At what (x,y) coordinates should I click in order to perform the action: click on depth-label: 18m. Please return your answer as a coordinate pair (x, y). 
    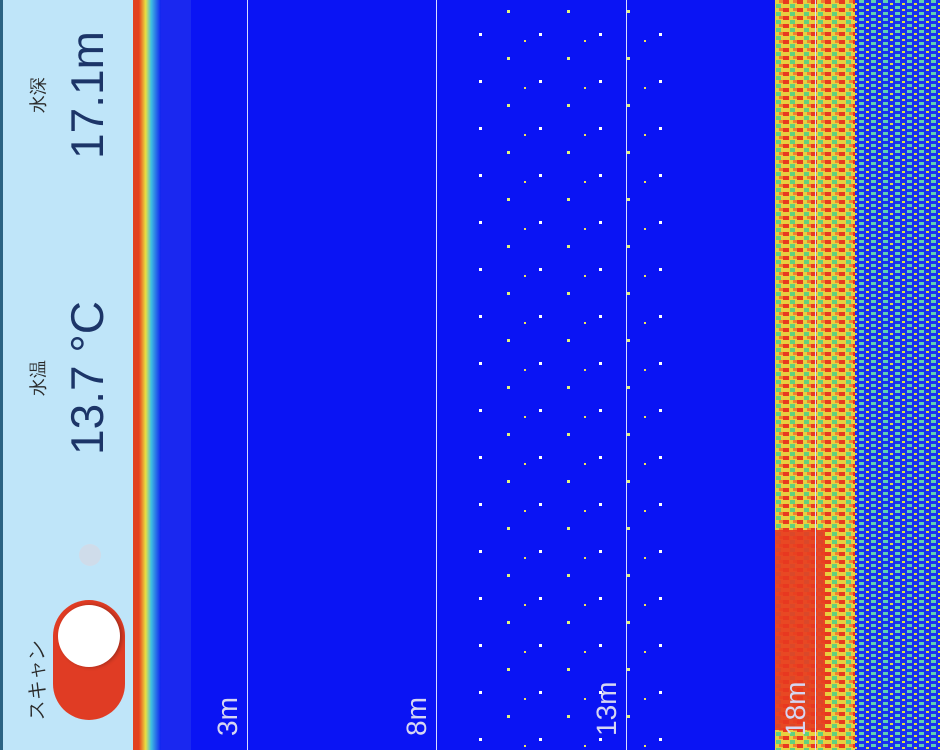
    Looking at the image, I should click on (796, 709).